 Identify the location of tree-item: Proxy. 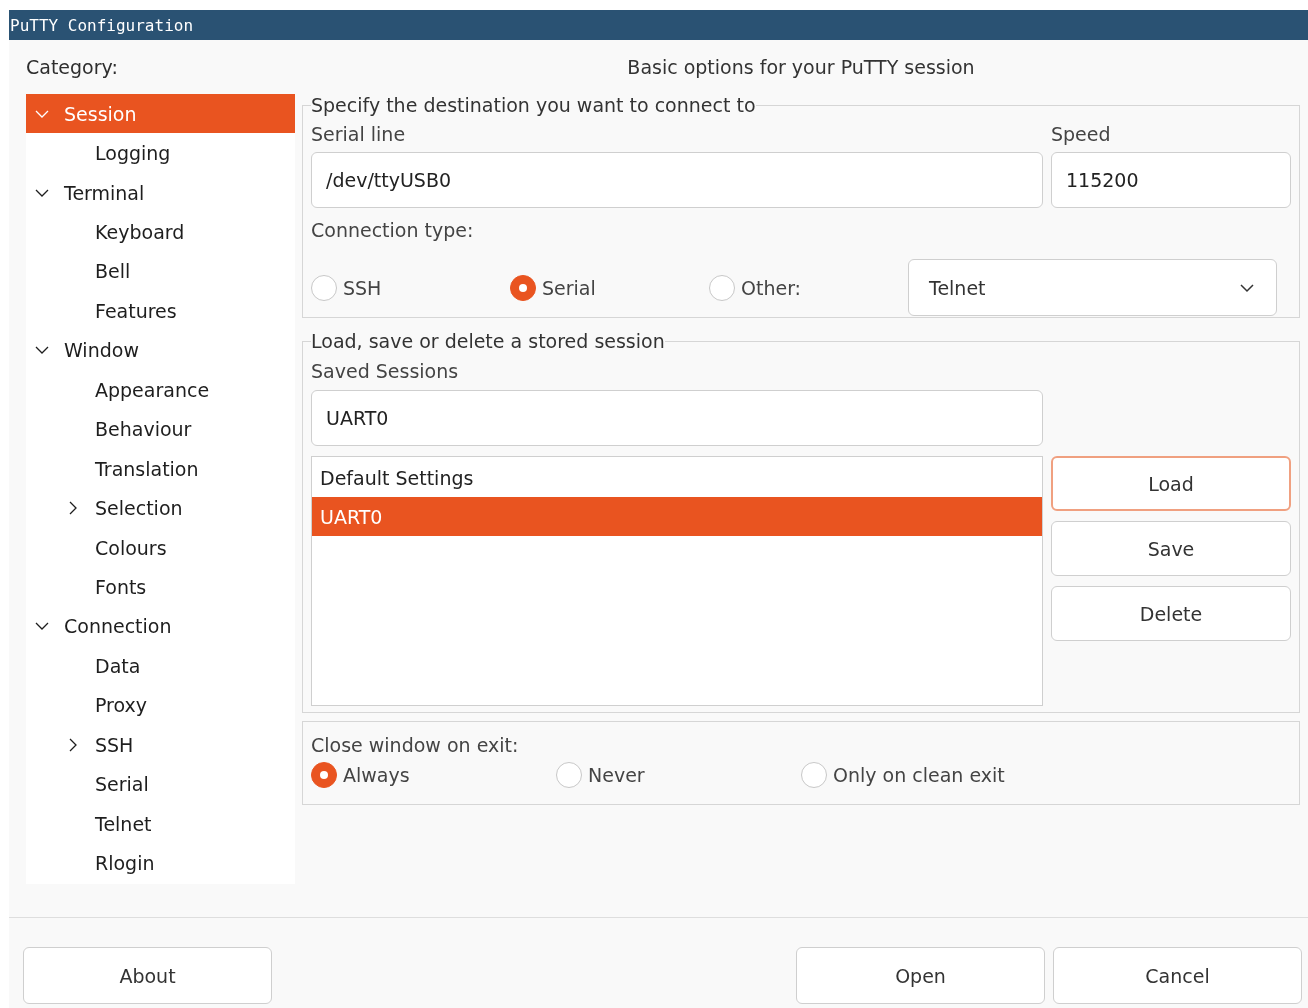
(160, 705).